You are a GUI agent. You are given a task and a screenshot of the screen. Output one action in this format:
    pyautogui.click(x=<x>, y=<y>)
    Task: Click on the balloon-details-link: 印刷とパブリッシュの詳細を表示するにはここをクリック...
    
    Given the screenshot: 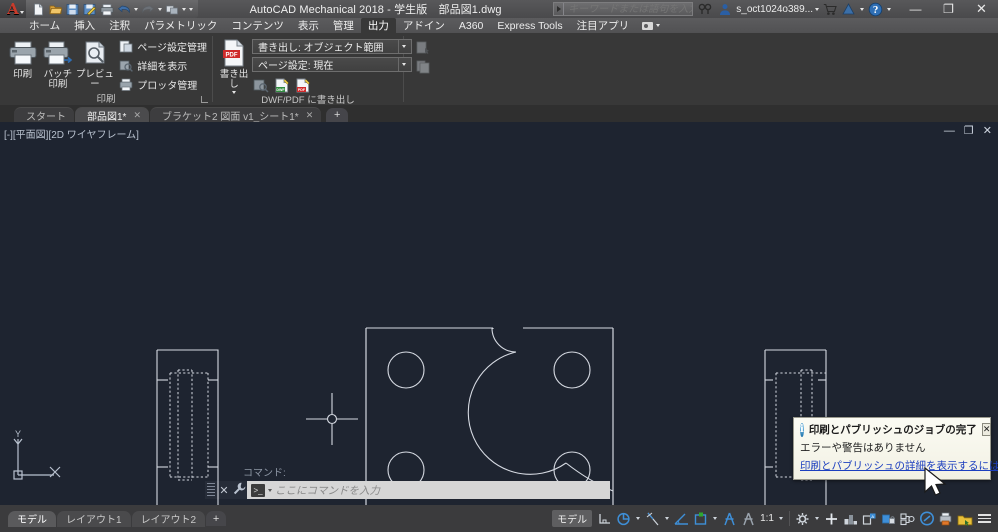 What is the action you would take?
    pyautogui.click(x=899, y=465)
    